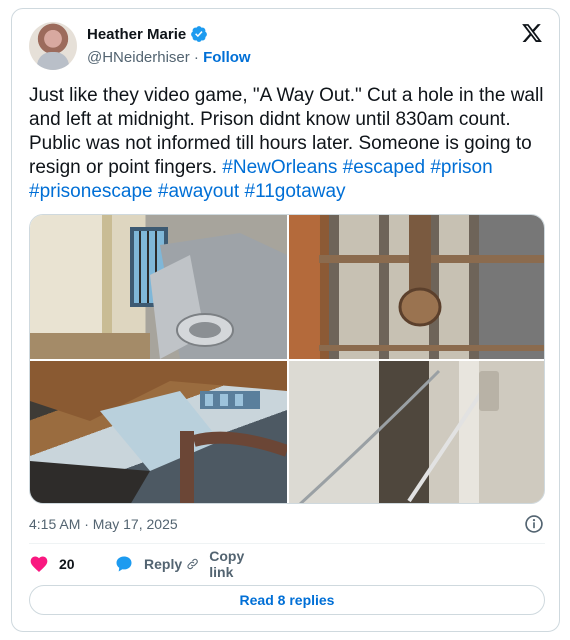 The image size is (570, 640). What do you see at coordinates (52, 564) in the screenshot?
I see `like-button: 20` at bounding box center [52, 564].